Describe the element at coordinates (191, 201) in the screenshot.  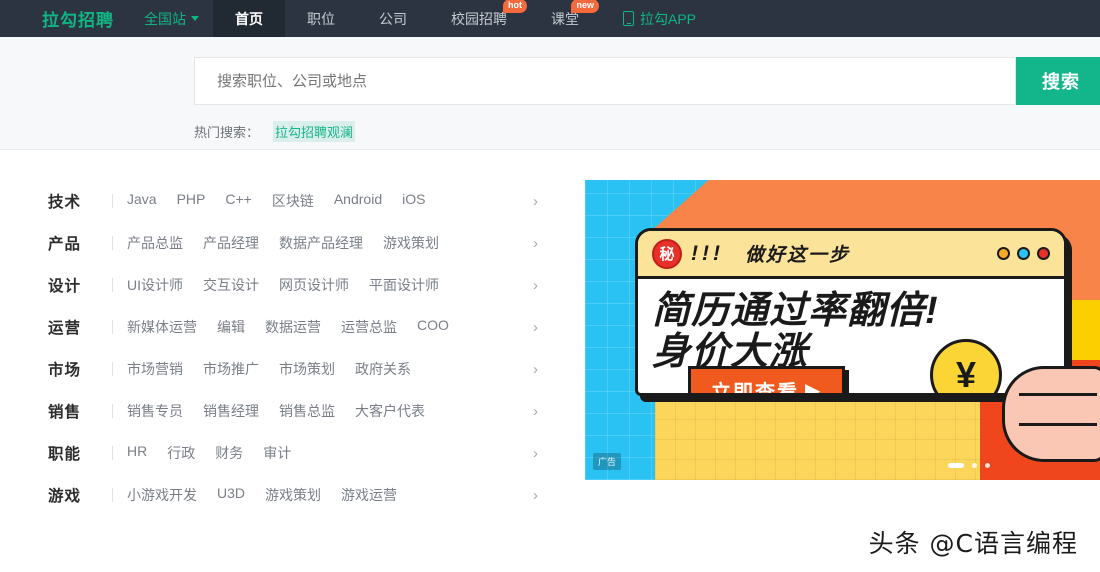
I see `subcategory: PHP` at that location.